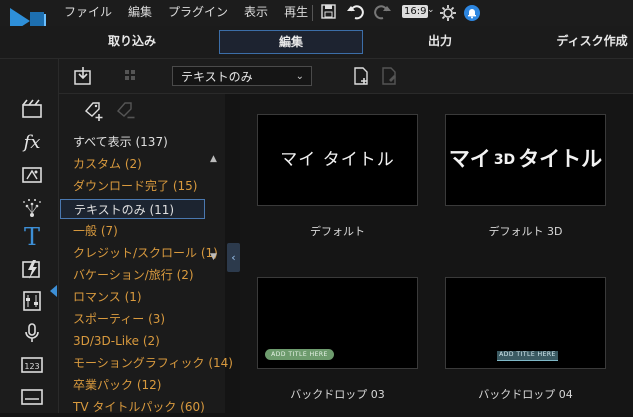 The width and height of the screenshot is (633, 417). I want to click on notification-bell-icon, so click(472, 12).